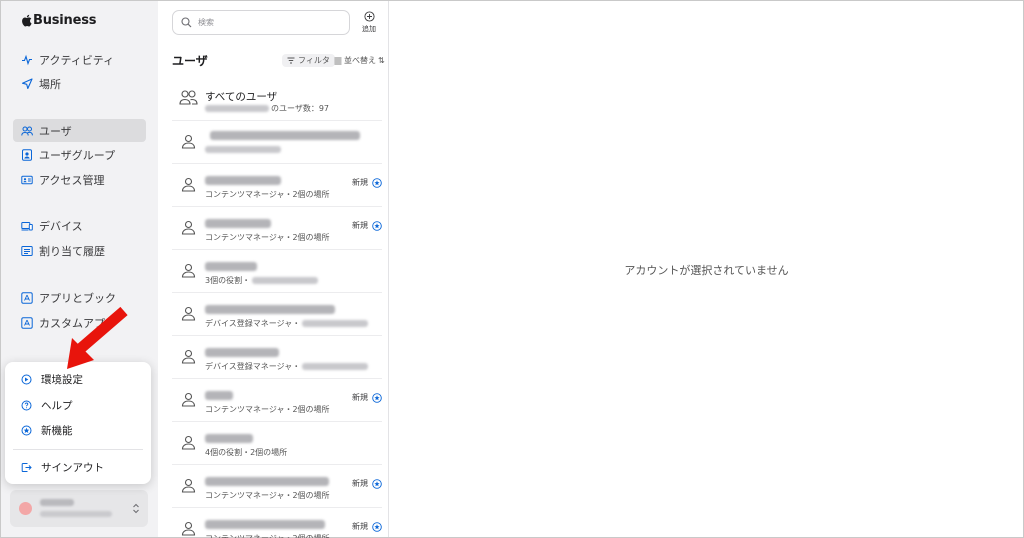 The height and width of the screenshot is (538, 1024). What do you see at coordinates (206, 22) in the screenshot?
I see `search-placeholder: 検索` at bounding box center [206, 22].